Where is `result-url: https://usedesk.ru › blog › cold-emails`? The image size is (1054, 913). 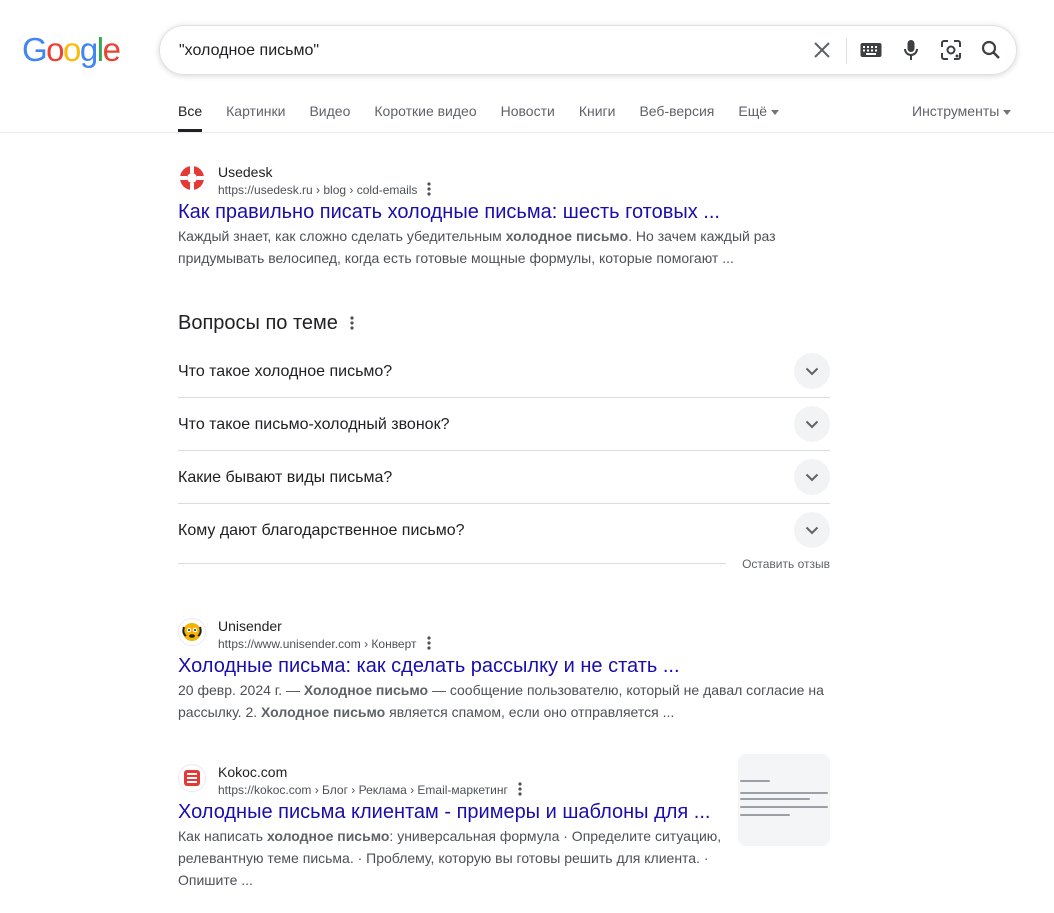
result-url: https://usedesk.ru › blog › cold-emails is located at coordinates (325, 191).